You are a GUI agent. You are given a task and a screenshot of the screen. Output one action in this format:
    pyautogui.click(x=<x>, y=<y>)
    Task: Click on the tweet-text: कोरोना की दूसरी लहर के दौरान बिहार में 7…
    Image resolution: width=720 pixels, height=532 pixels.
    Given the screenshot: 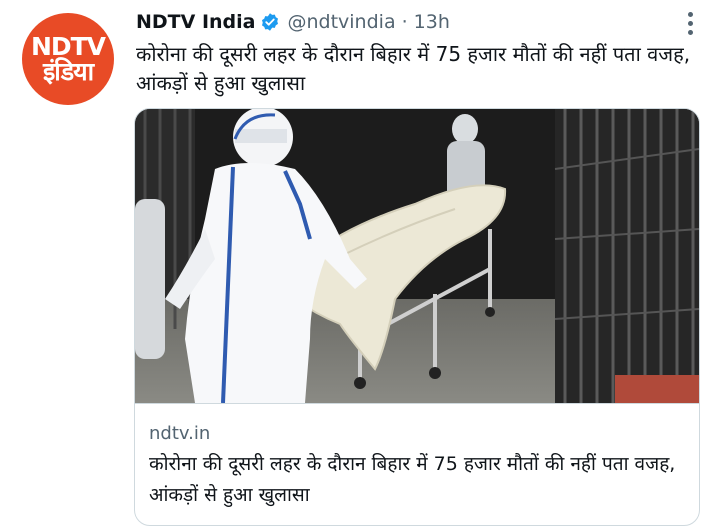 What is the action you would take?
    pyautogui.click(x=413, y=68)
    